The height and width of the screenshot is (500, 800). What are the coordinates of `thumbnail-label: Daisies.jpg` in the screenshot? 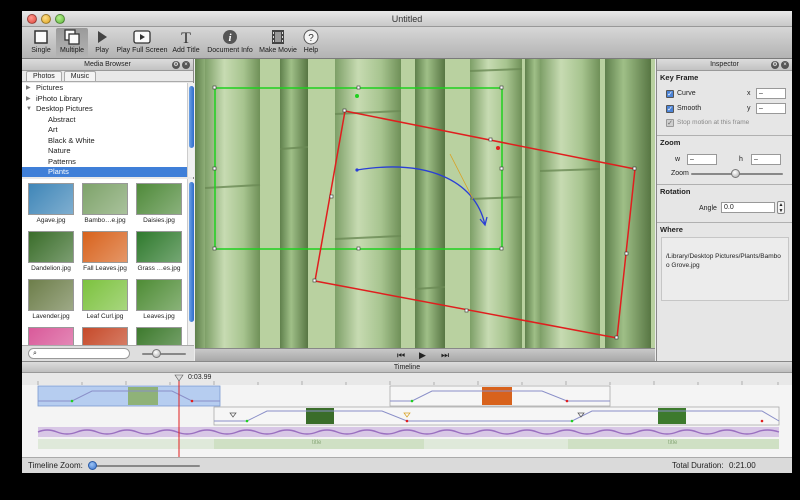 It's located at (159, 220).